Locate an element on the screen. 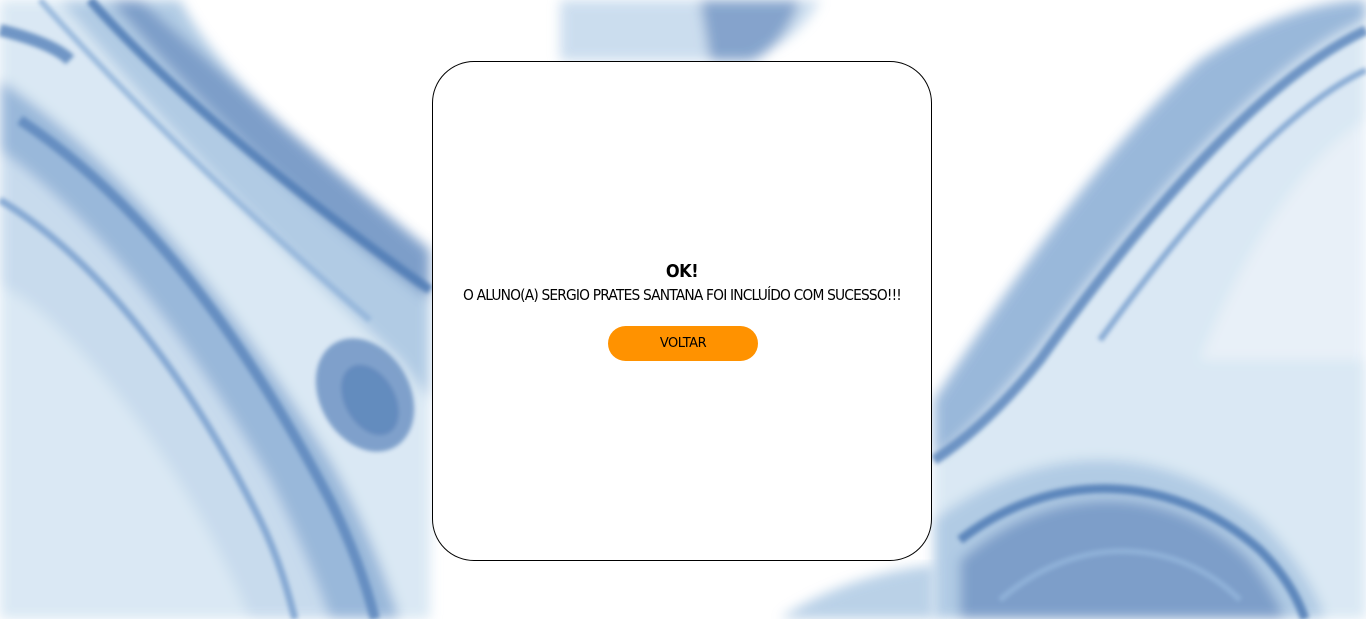  voltar-button: VOLTAR is located at coordinates (683, 343).